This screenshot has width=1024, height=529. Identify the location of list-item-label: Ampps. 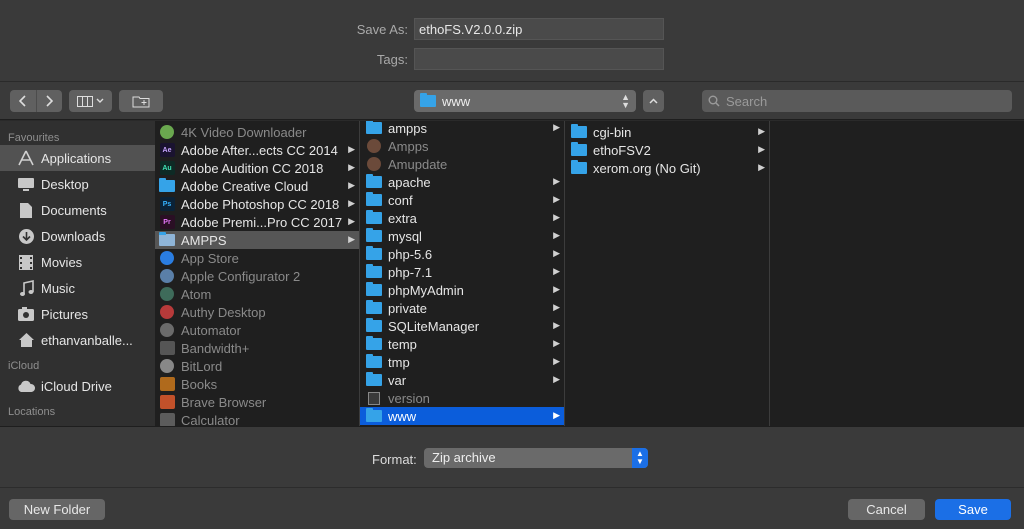
(408, 146).